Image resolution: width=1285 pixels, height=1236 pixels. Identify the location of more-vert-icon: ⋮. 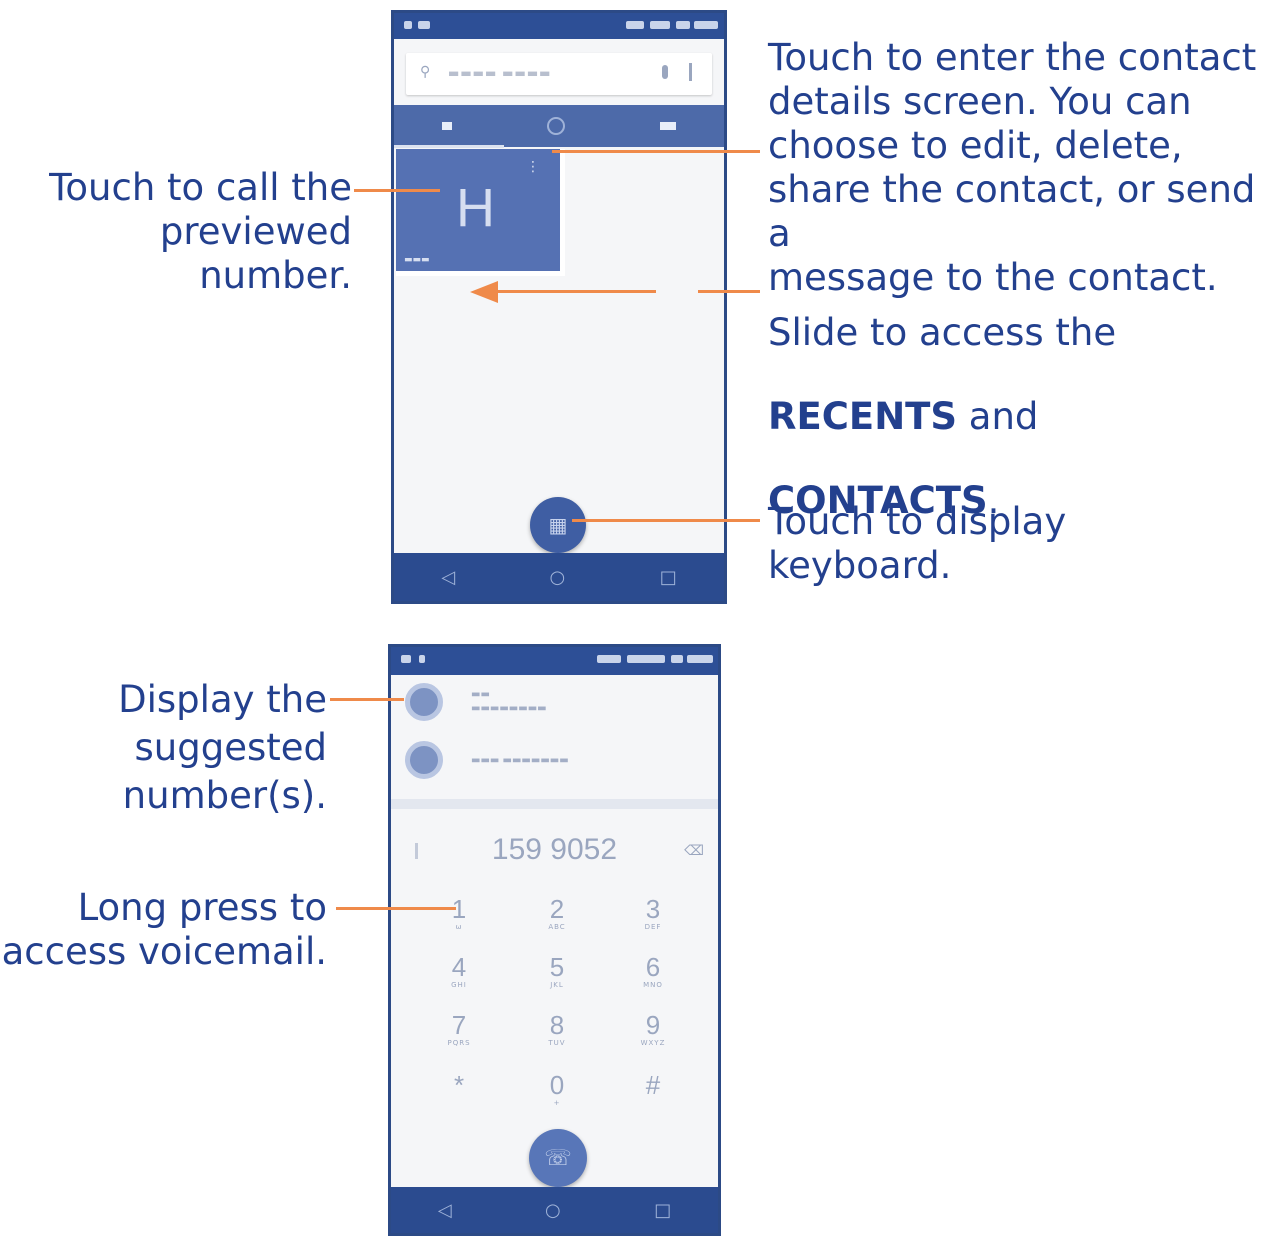
(533, 167).